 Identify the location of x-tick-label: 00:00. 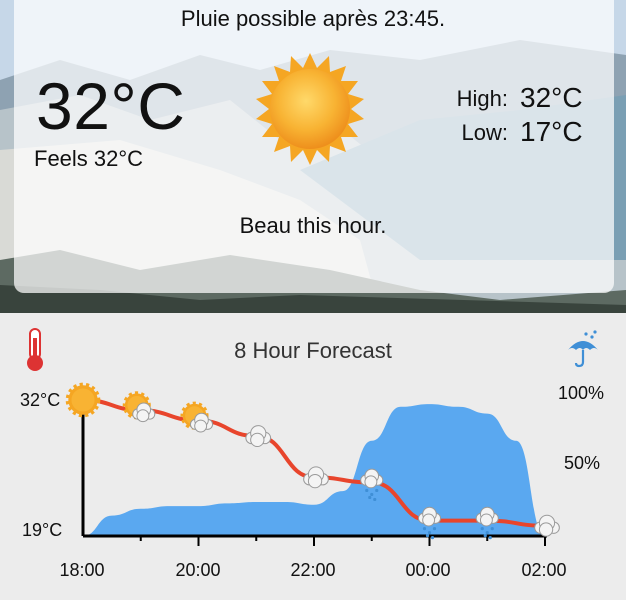
(428, 570).